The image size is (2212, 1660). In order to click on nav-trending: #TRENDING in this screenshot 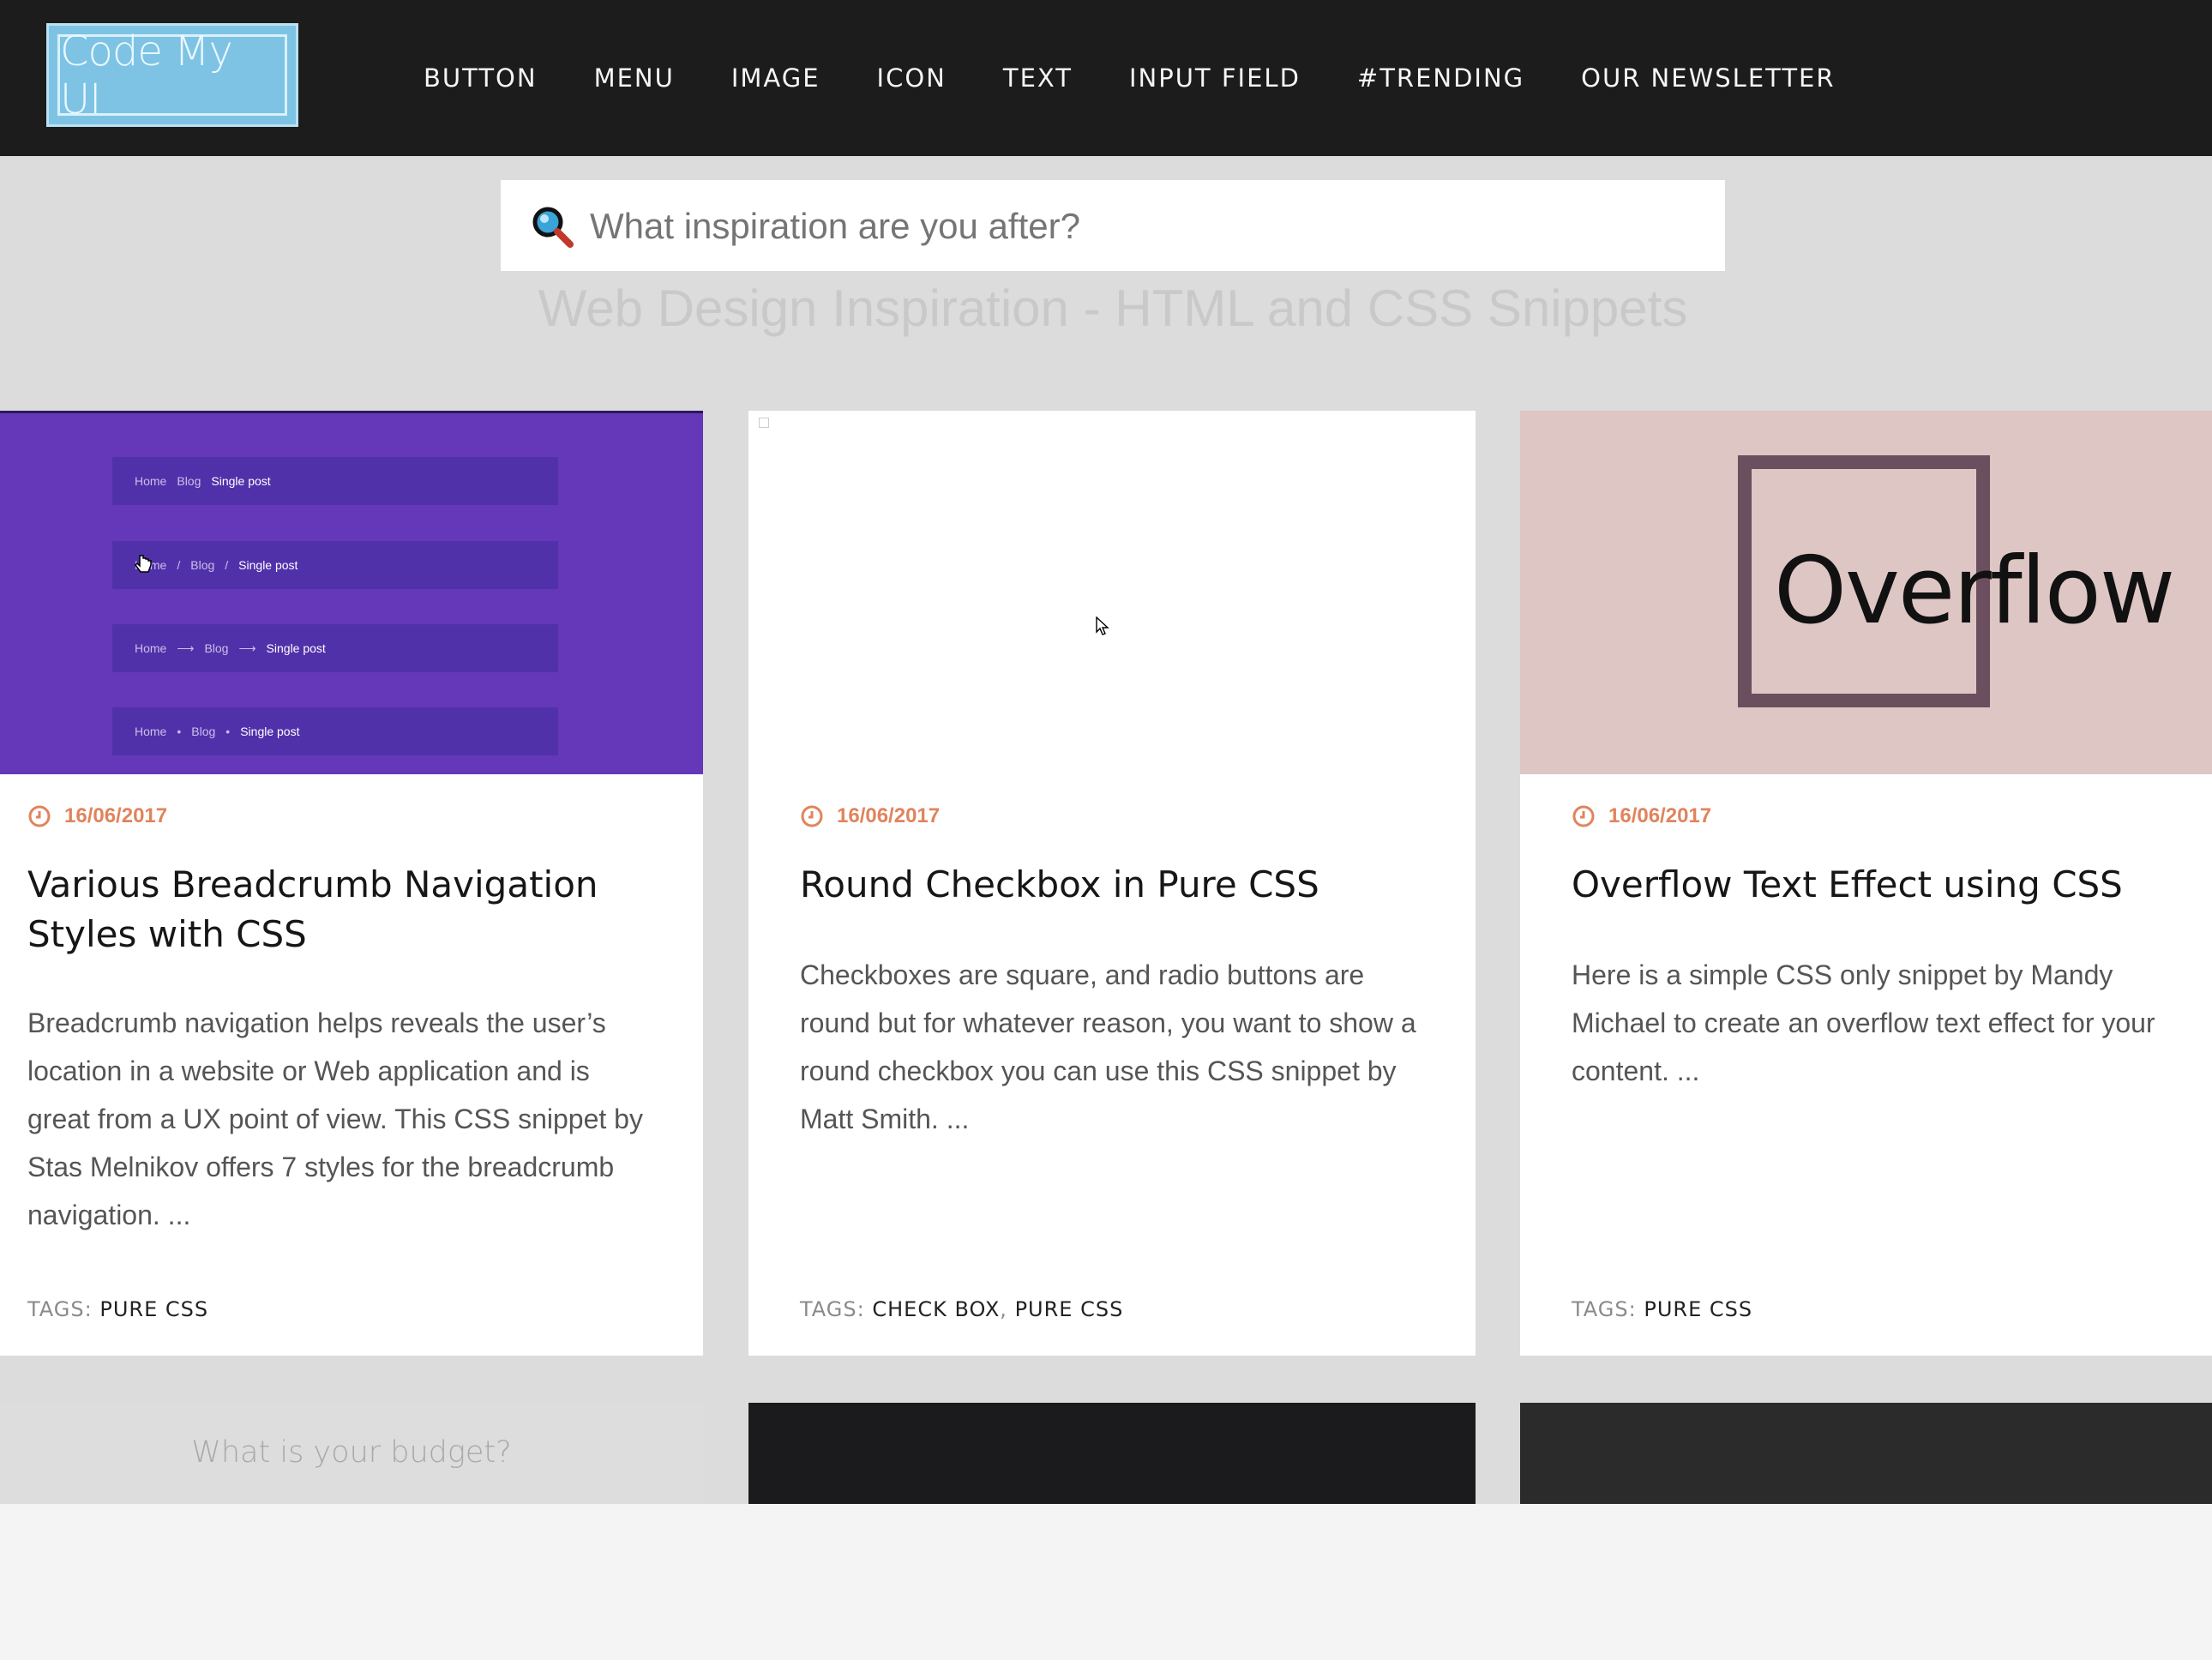, I will do `click(1440, 78)`.